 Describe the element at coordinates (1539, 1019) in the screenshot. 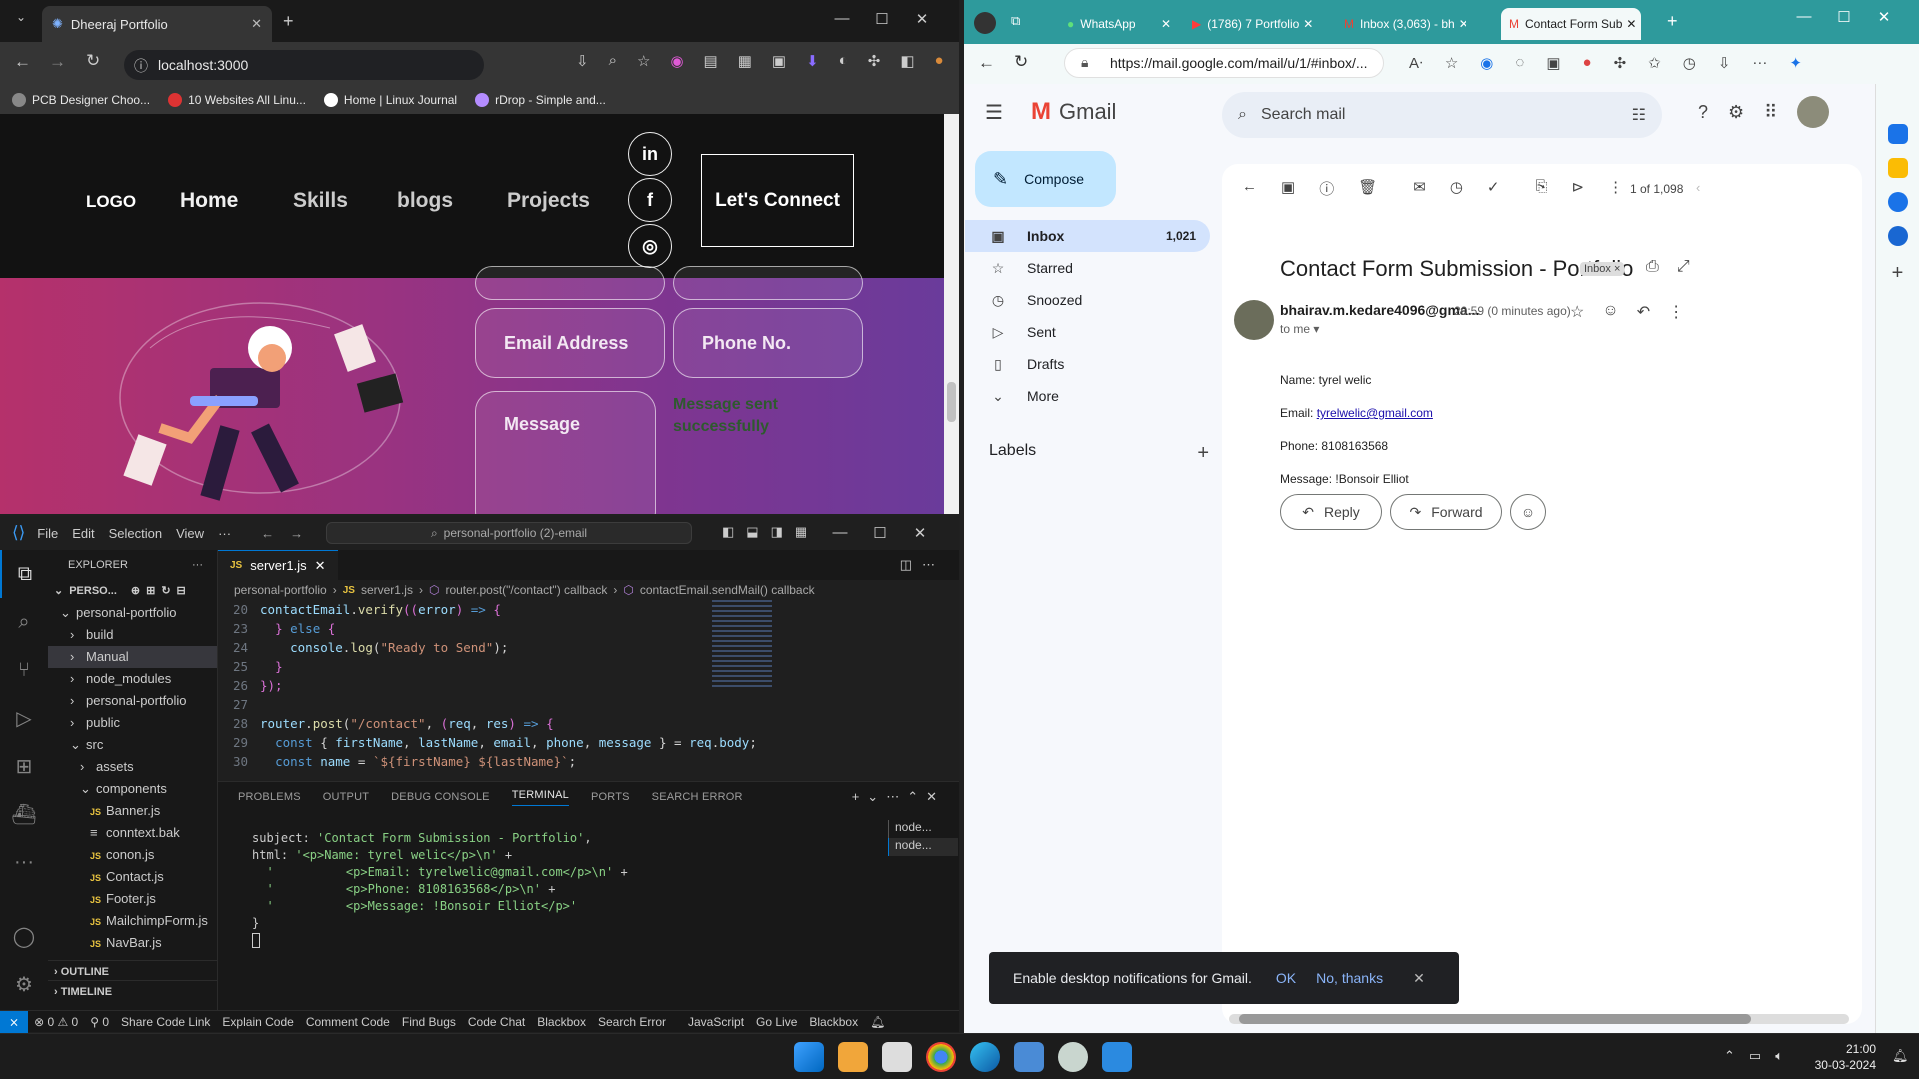

I see `horizontal-scrollbar` at that location.